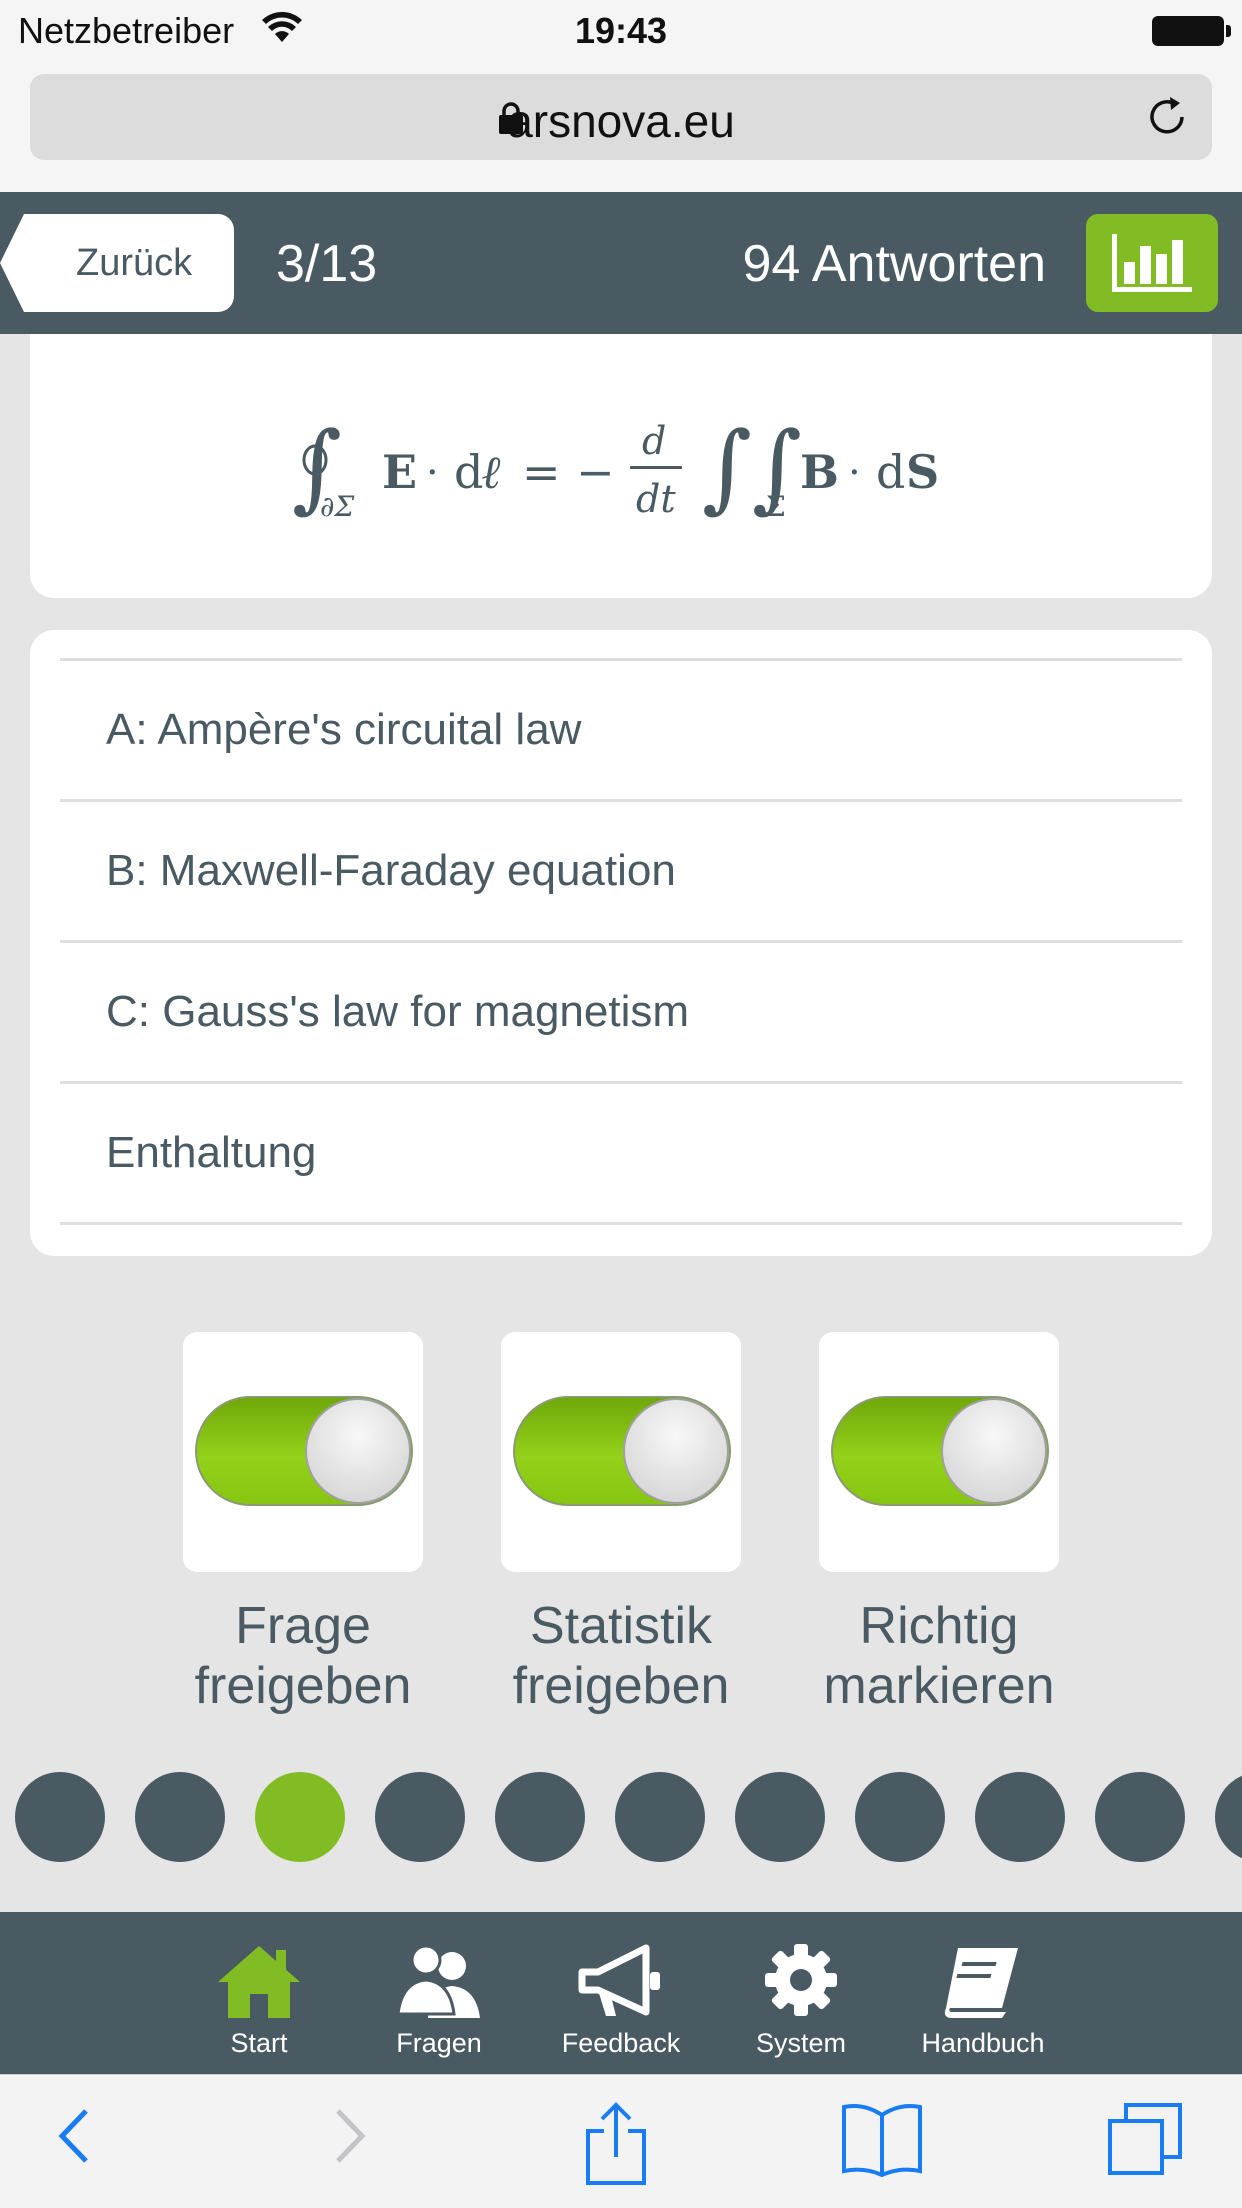 The width and height of the screenshot is (1242, 2208). Describe the element at coordinates (492, 472) in the screenshot. I see `svg-text: ℓ` at that location.